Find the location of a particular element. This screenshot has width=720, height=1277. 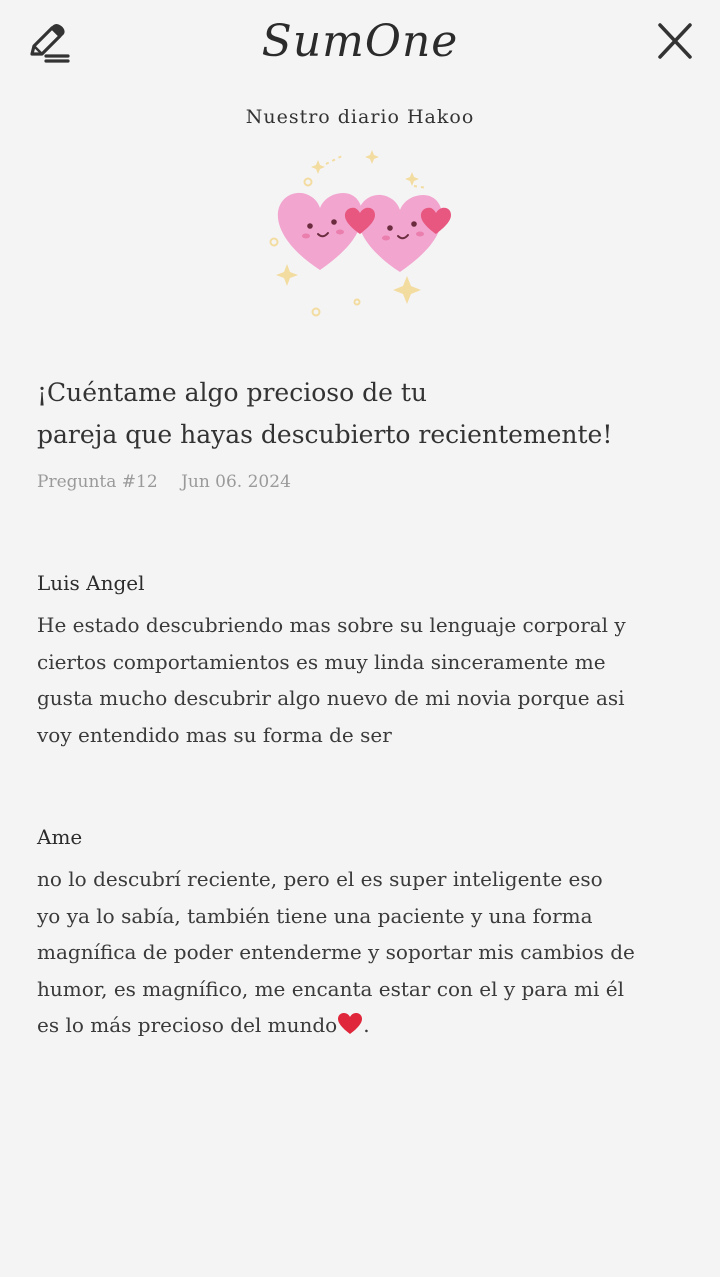

app-logo: SumOne is located at coordinates (360, 41).